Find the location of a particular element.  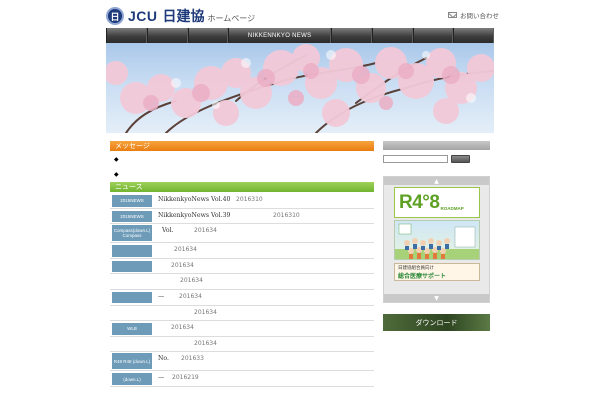

contact-label: お問い合わせ is located at coordinates (479, 16).